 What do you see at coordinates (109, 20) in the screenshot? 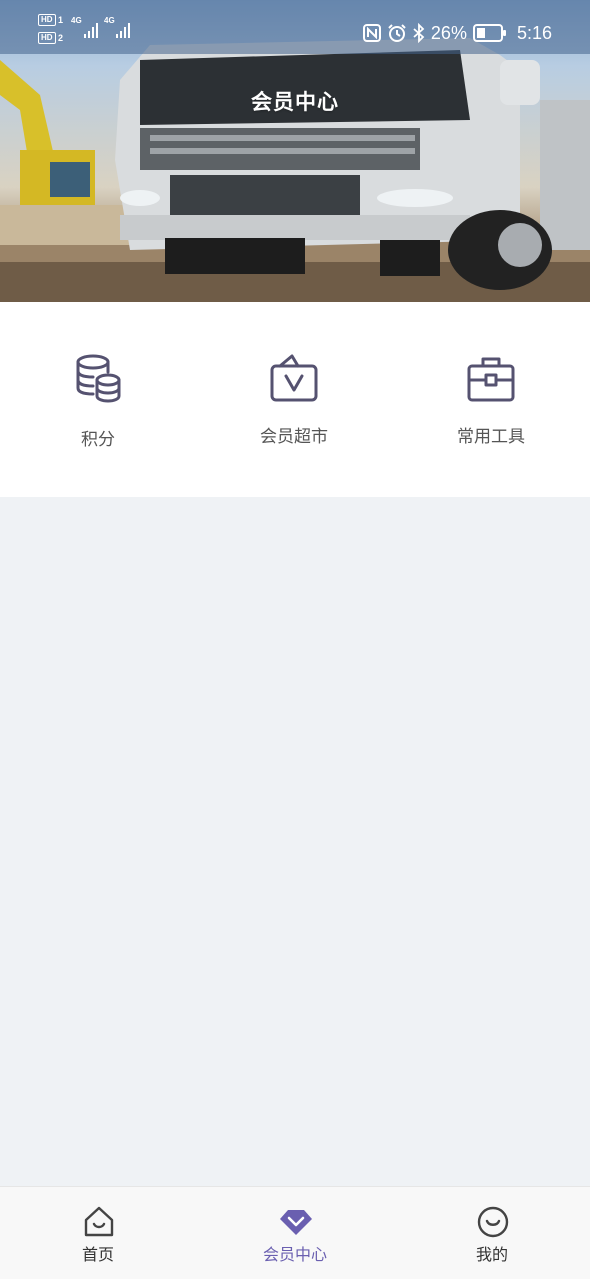
I see `sim2-network-label: 4G` at bounding box center [109, 20].